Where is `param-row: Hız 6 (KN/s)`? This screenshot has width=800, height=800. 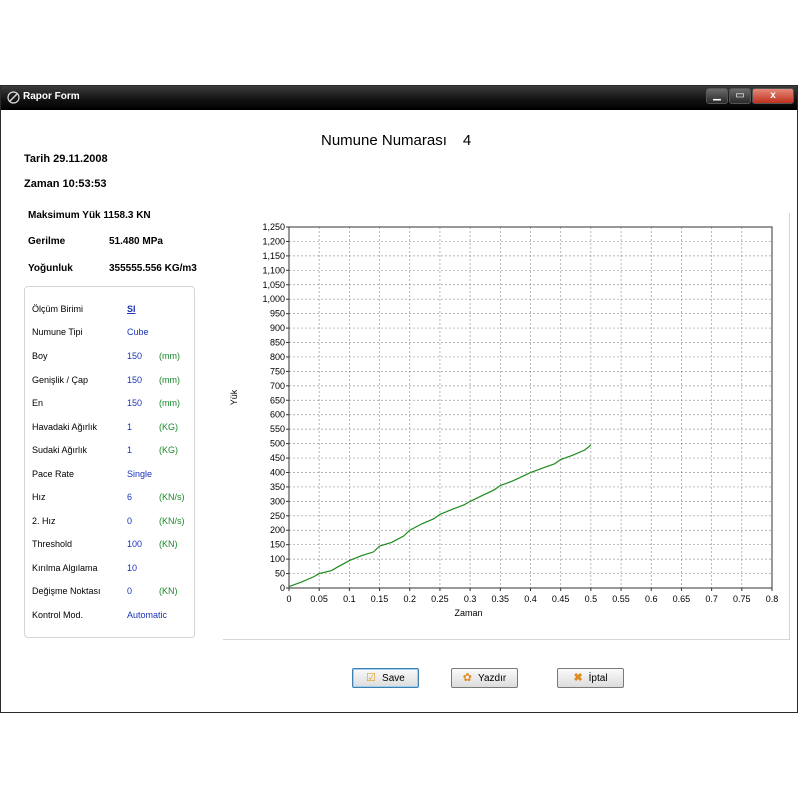
param-row: Hız 6 (KN/s) is located at coordinates (112, 499).